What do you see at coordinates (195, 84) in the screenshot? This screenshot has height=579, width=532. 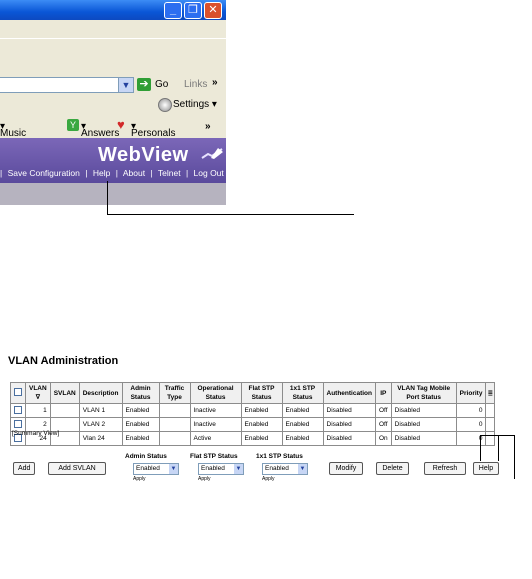 I see `links-label: Links` at bounding box center [195, 84].